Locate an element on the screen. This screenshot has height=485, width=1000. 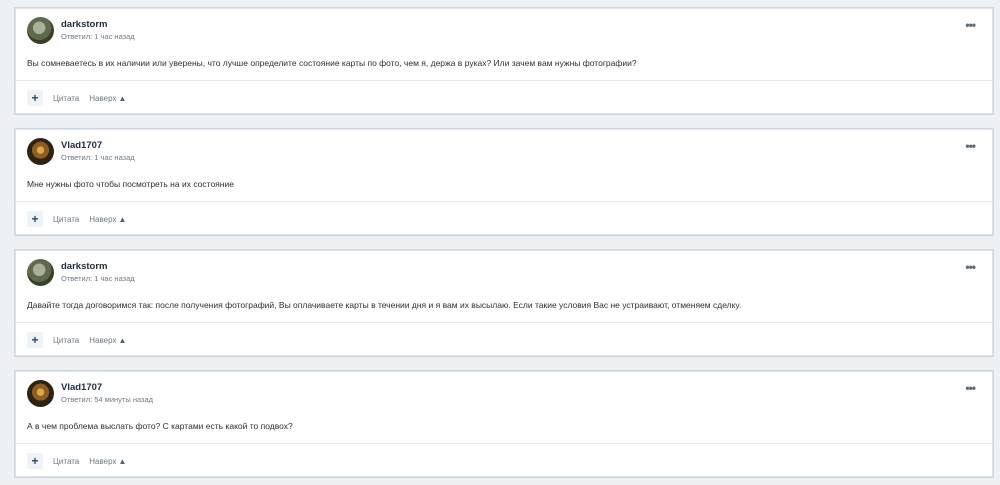
post-meta: Ответил: 54 минуты назад is located at coordinates (107, 399).